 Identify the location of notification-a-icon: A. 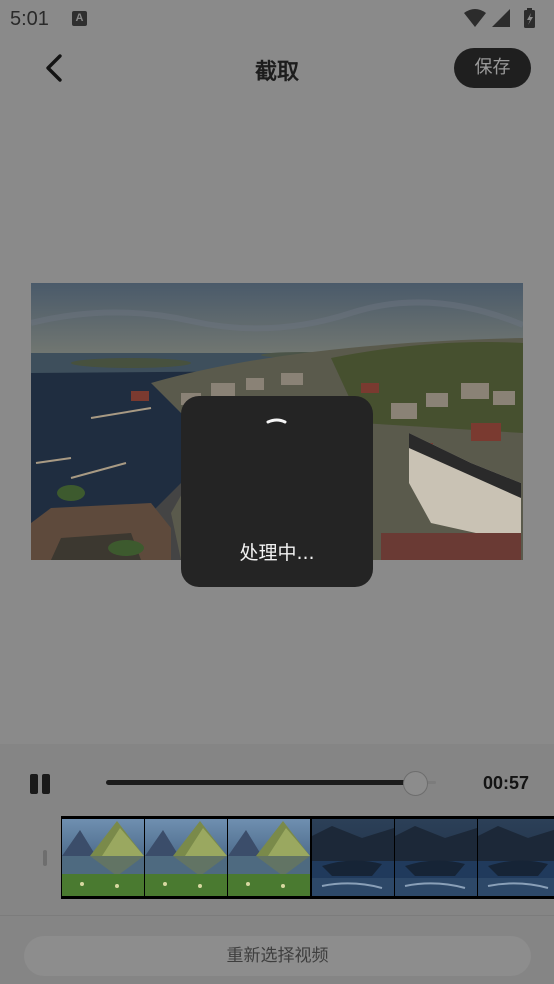
(79, 18).